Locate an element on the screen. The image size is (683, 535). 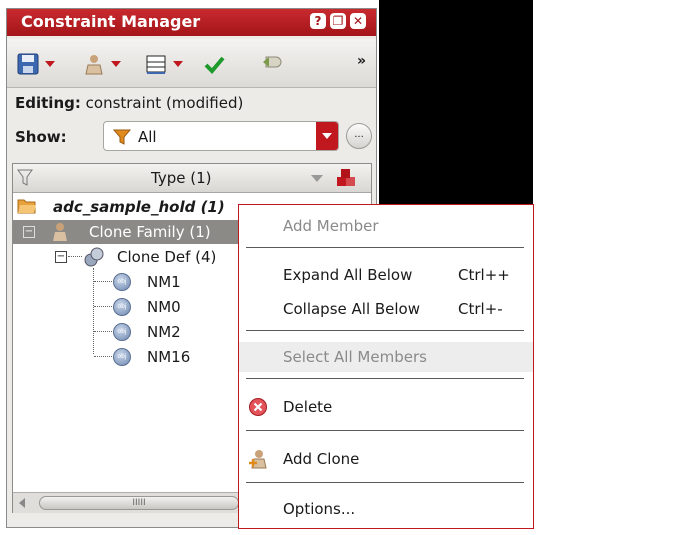
funnel-filter-icon is located at coordinates (25, 178).